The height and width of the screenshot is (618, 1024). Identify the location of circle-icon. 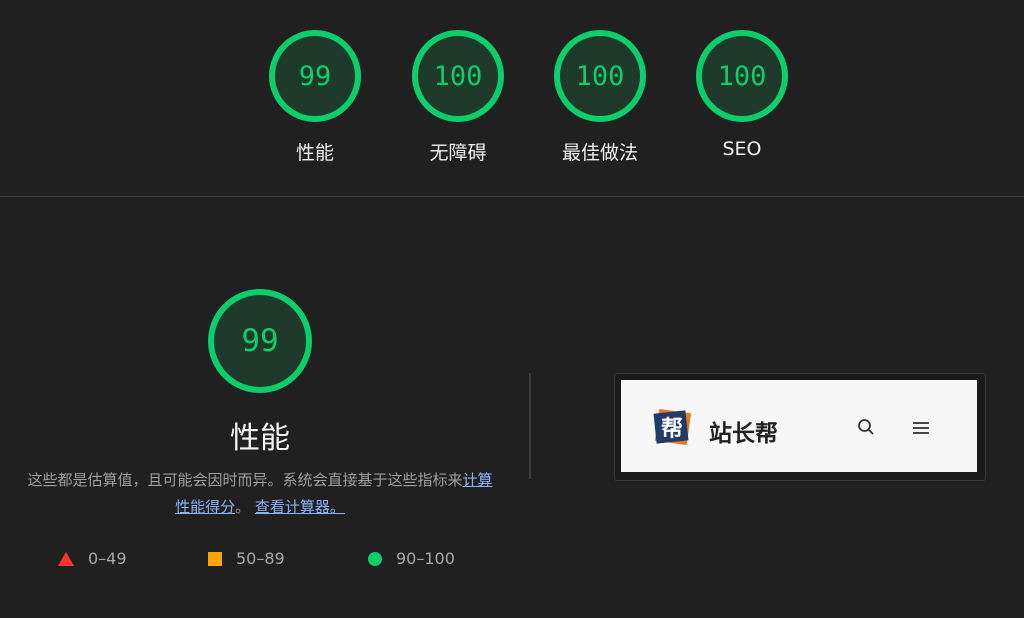
(375, 558).